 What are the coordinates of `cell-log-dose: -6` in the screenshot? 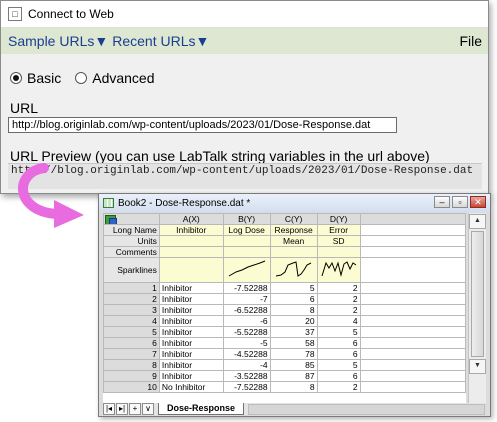 It's located at (246, 321).